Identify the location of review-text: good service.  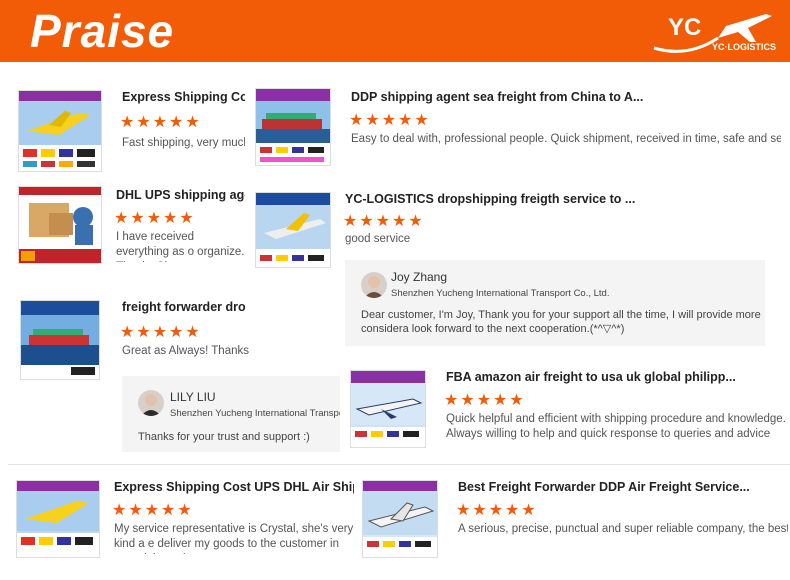
(378, 239).